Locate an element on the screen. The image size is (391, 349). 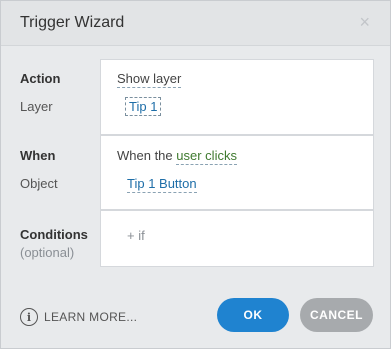
layer-label: Layer is located at coordinates (36, 106).